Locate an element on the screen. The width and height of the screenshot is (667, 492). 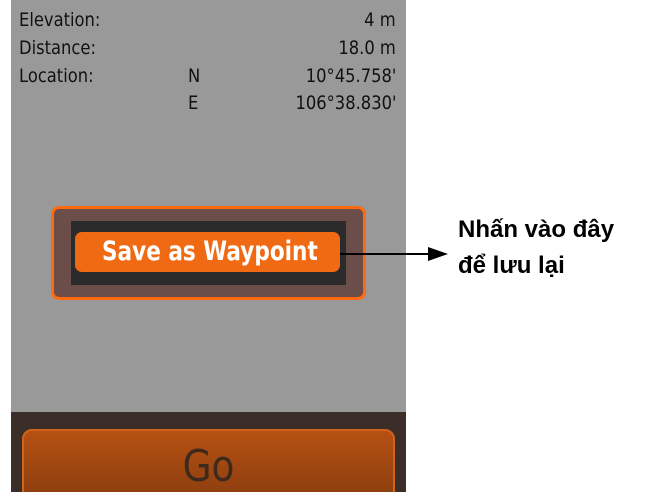
save-waypoint-highlight-frame: Save as Waypoint is located at coordinates (208, 253).